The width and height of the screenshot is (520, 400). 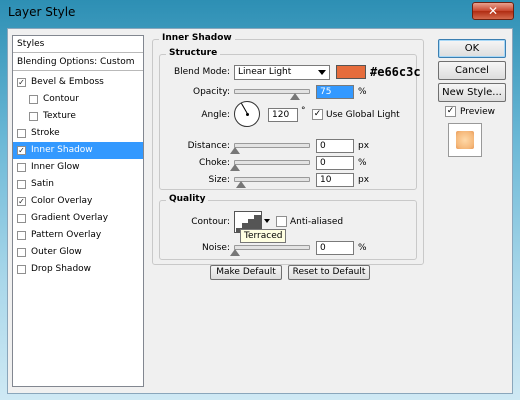 I want to click on shadow-color-hex: #e66c3c, so click(x=395, y=72).